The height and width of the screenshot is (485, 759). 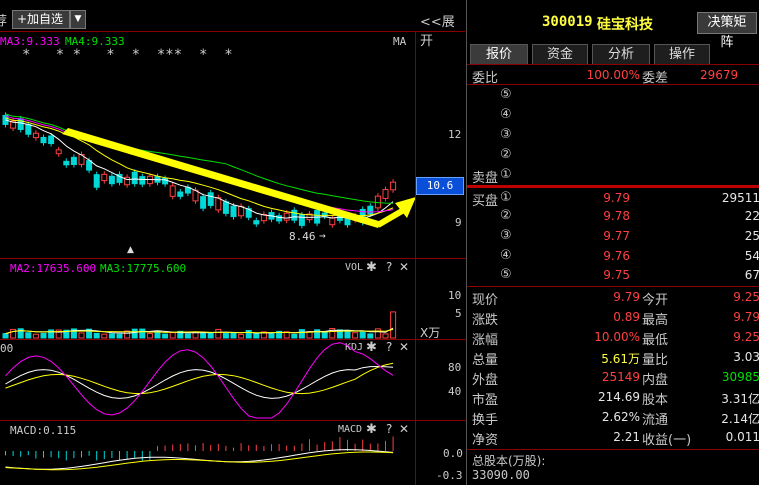 I want to click on buy-volume-4: 54, so click(x=751, y=256).